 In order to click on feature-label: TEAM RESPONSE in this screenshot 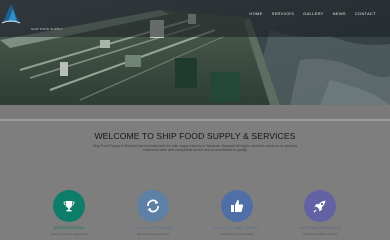, I will do `click(153, 227)`.